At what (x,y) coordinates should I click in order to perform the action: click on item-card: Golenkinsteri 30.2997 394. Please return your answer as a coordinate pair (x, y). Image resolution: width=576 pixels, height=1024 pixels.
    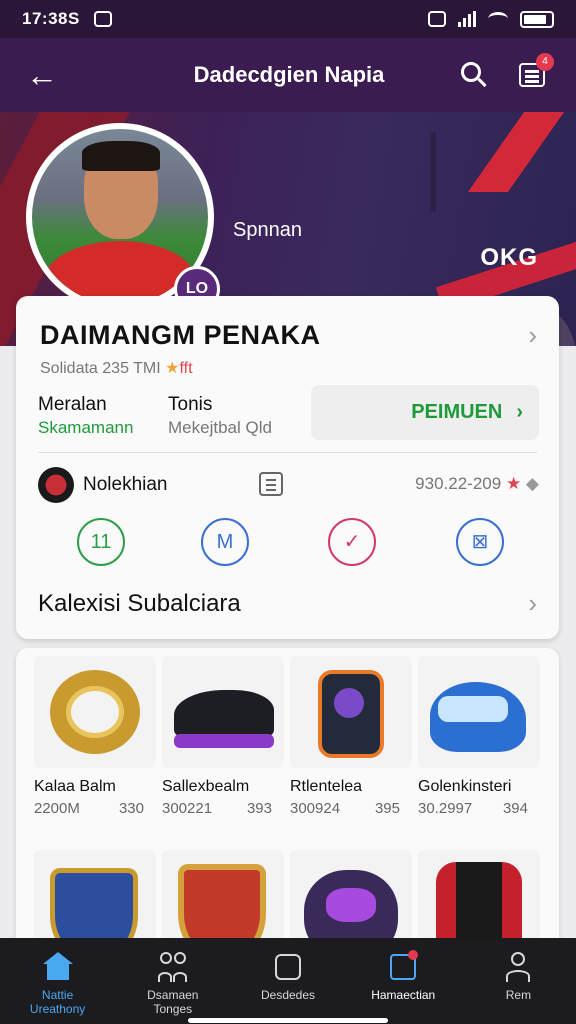
    Looking at the image, I should click on (479, 736).